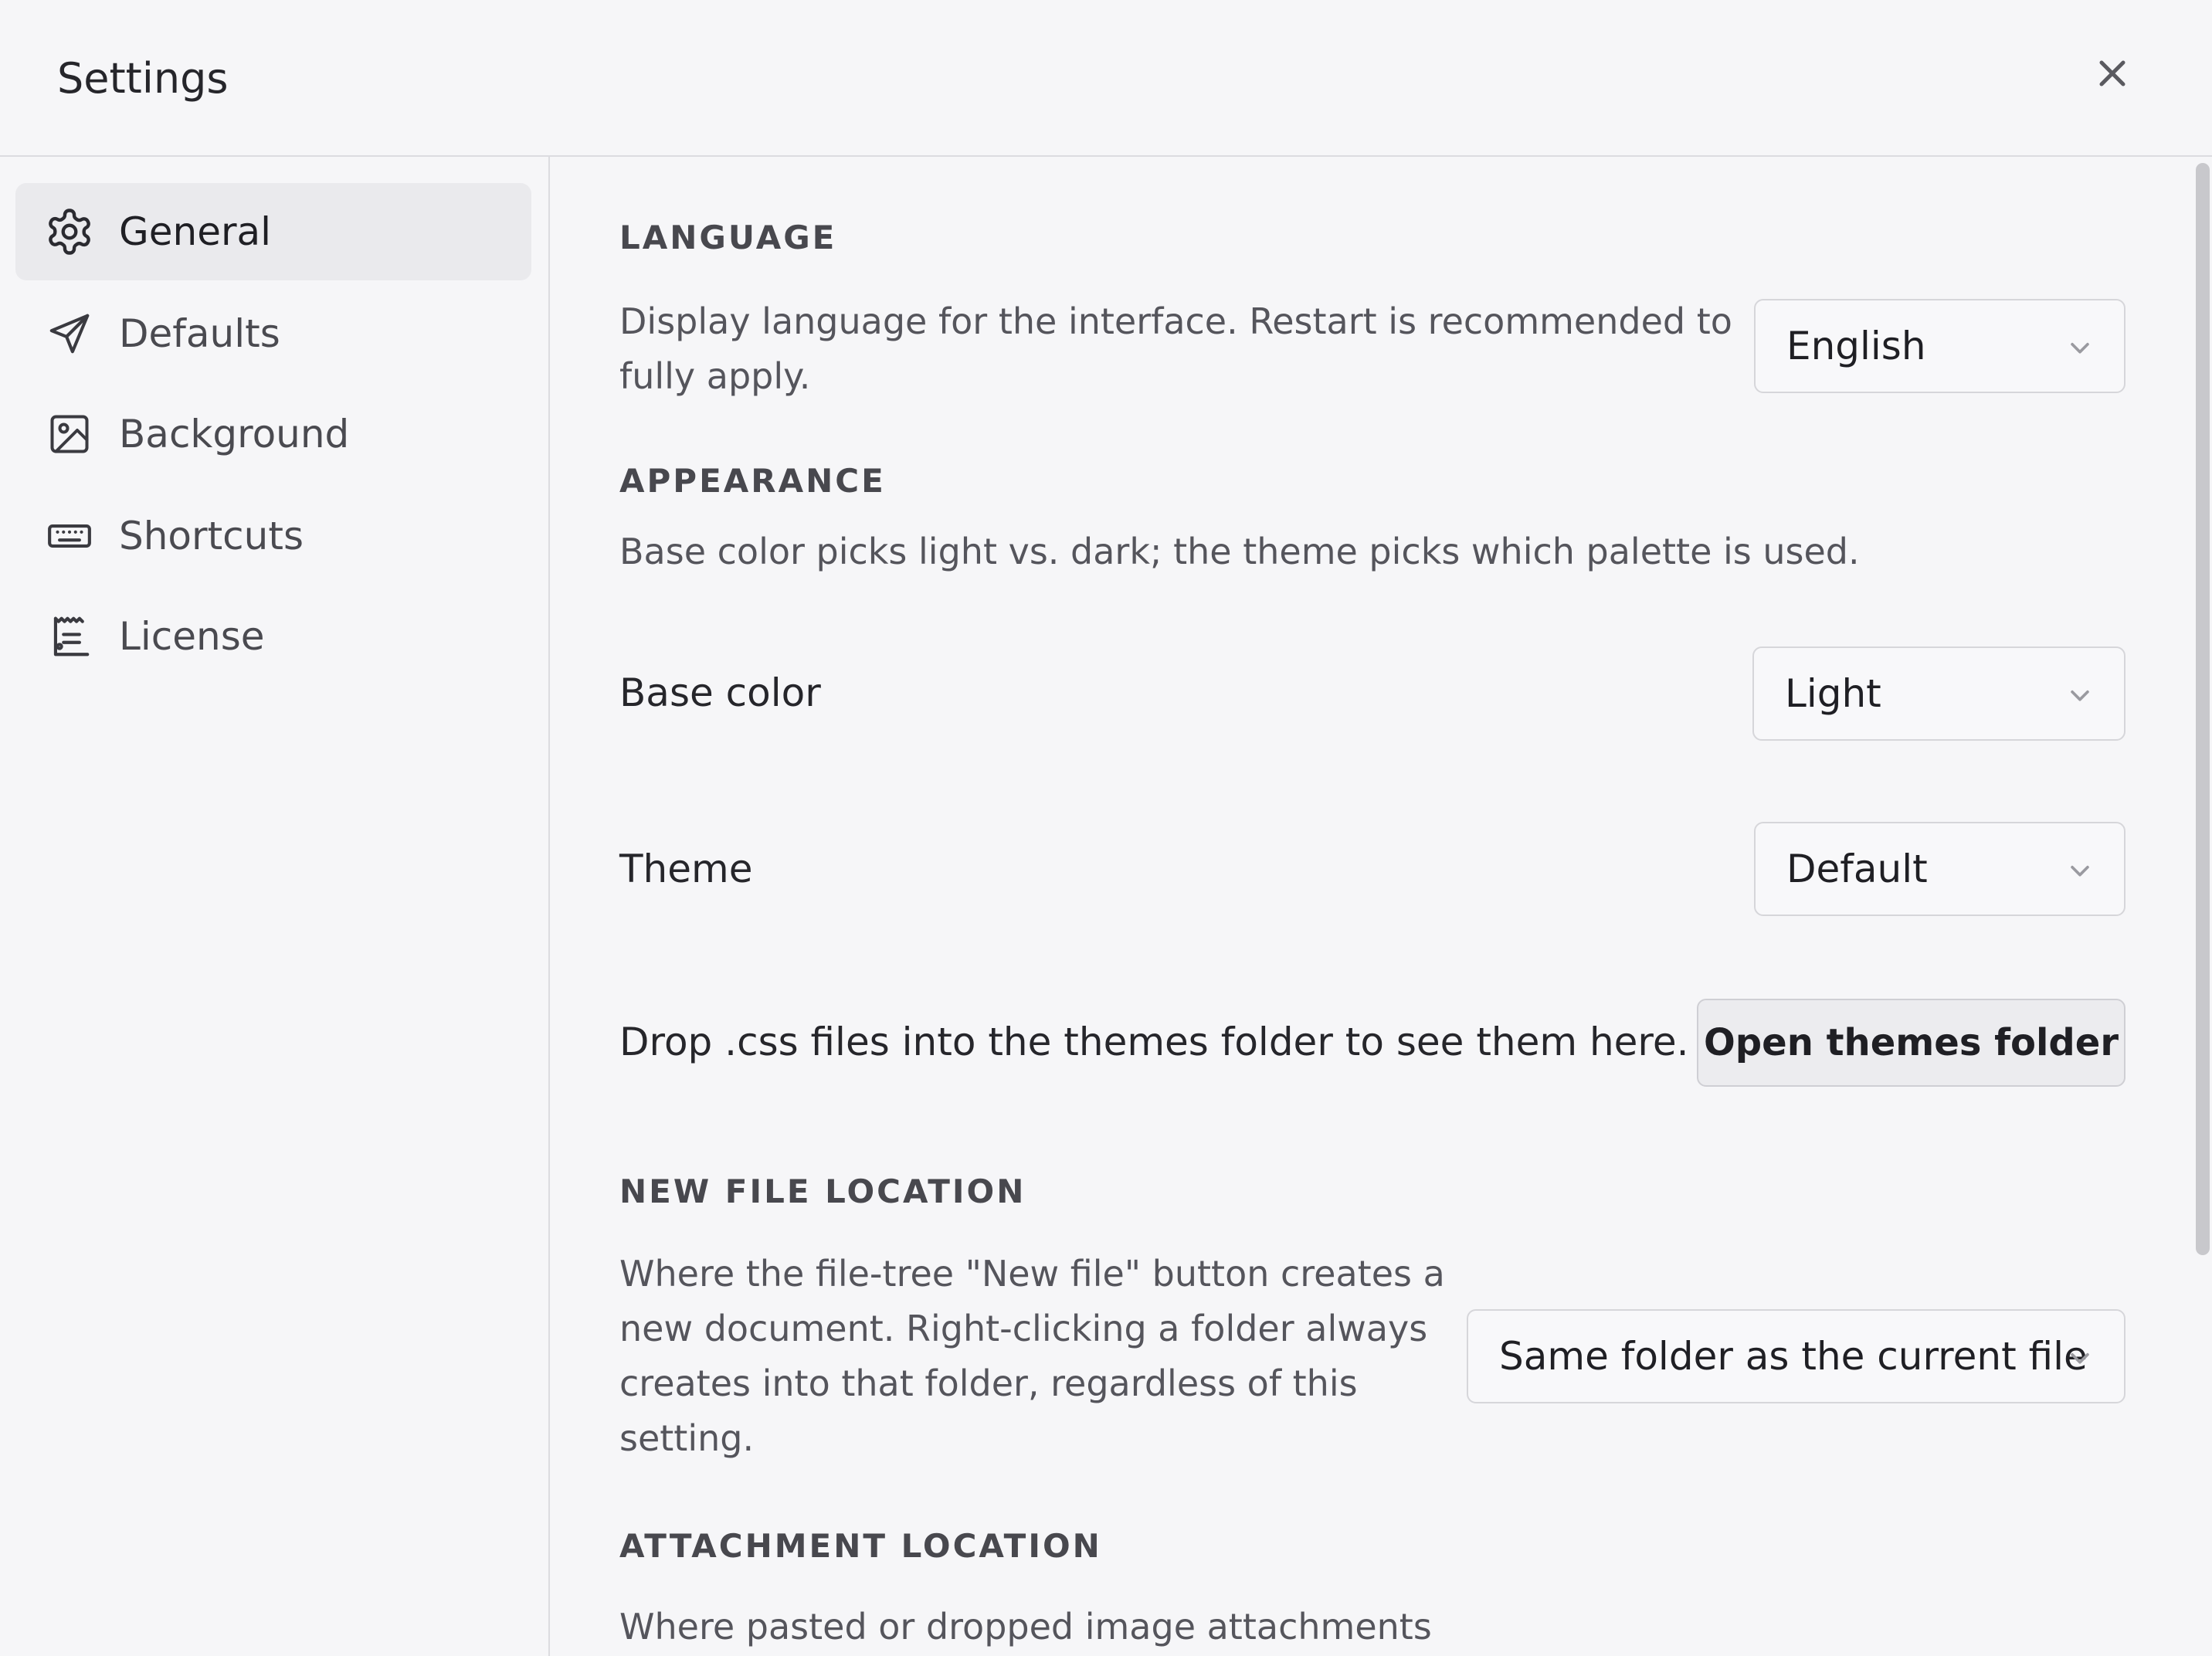  Describe the element at coordinates (752, 481) in the screenshot. I see `appearance-heading: APPEARANCE` at that location.